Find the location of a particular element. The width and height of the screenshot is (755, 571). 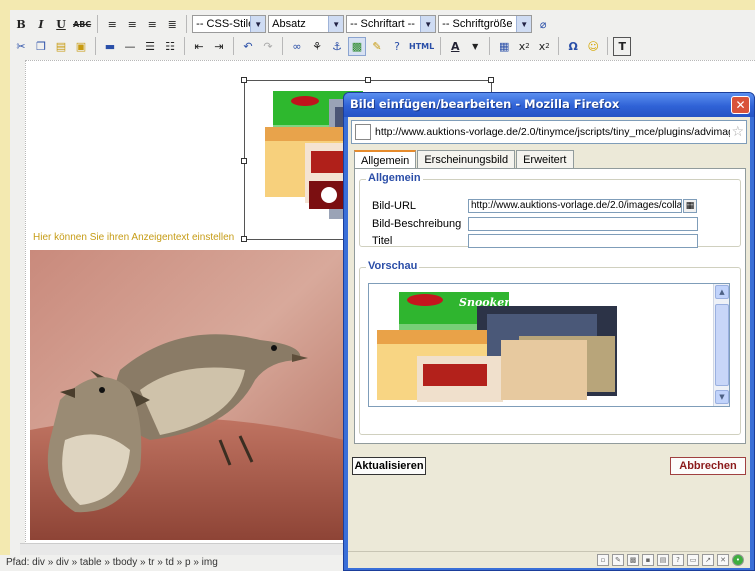

editor-left-border is located at coordinates (5, 290).